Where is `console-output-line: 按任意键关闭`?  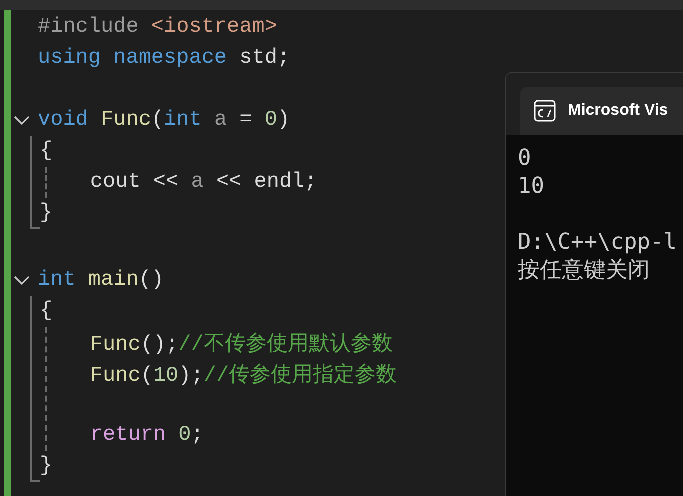
console-output-line: 按任意键关闭 is located at coordinates (584, 271).